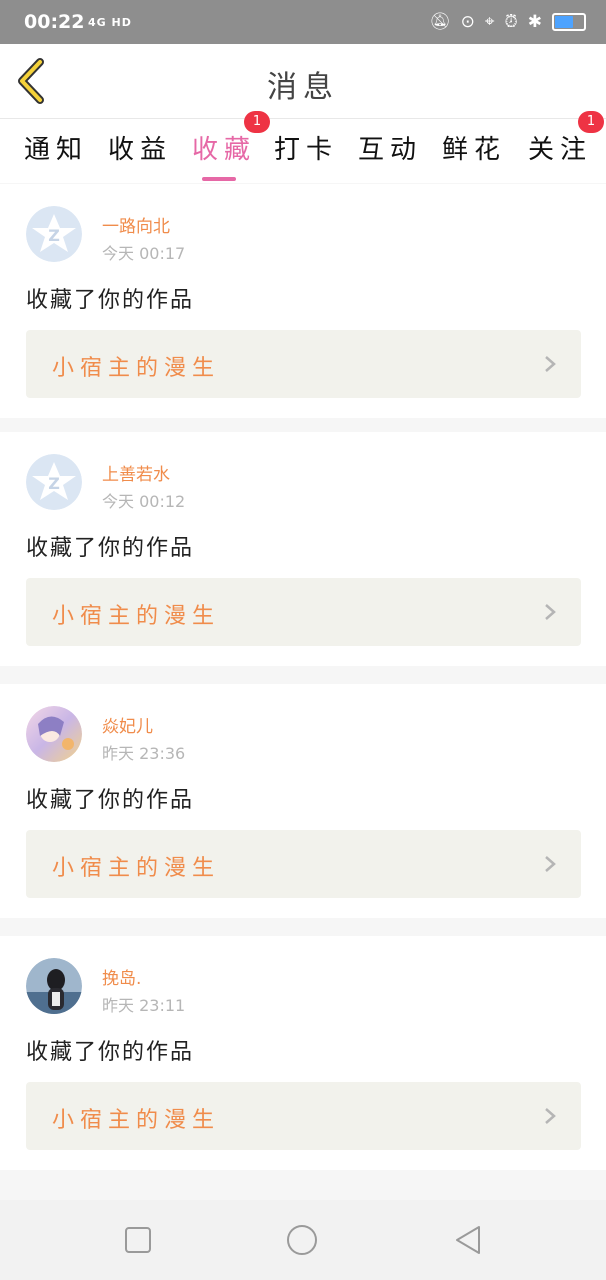  I want to click on message-time: 昨天 23:11, so click(144, 1005).